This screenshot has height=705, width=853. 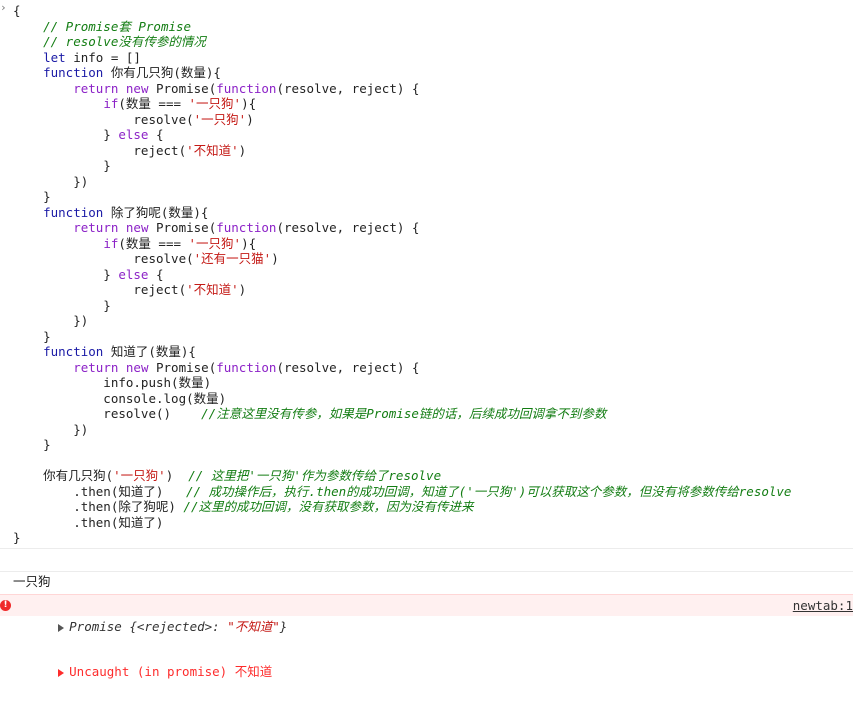 I want to click on promise-prefix: Promise {<rejected>:, so click(x=148, y=626).